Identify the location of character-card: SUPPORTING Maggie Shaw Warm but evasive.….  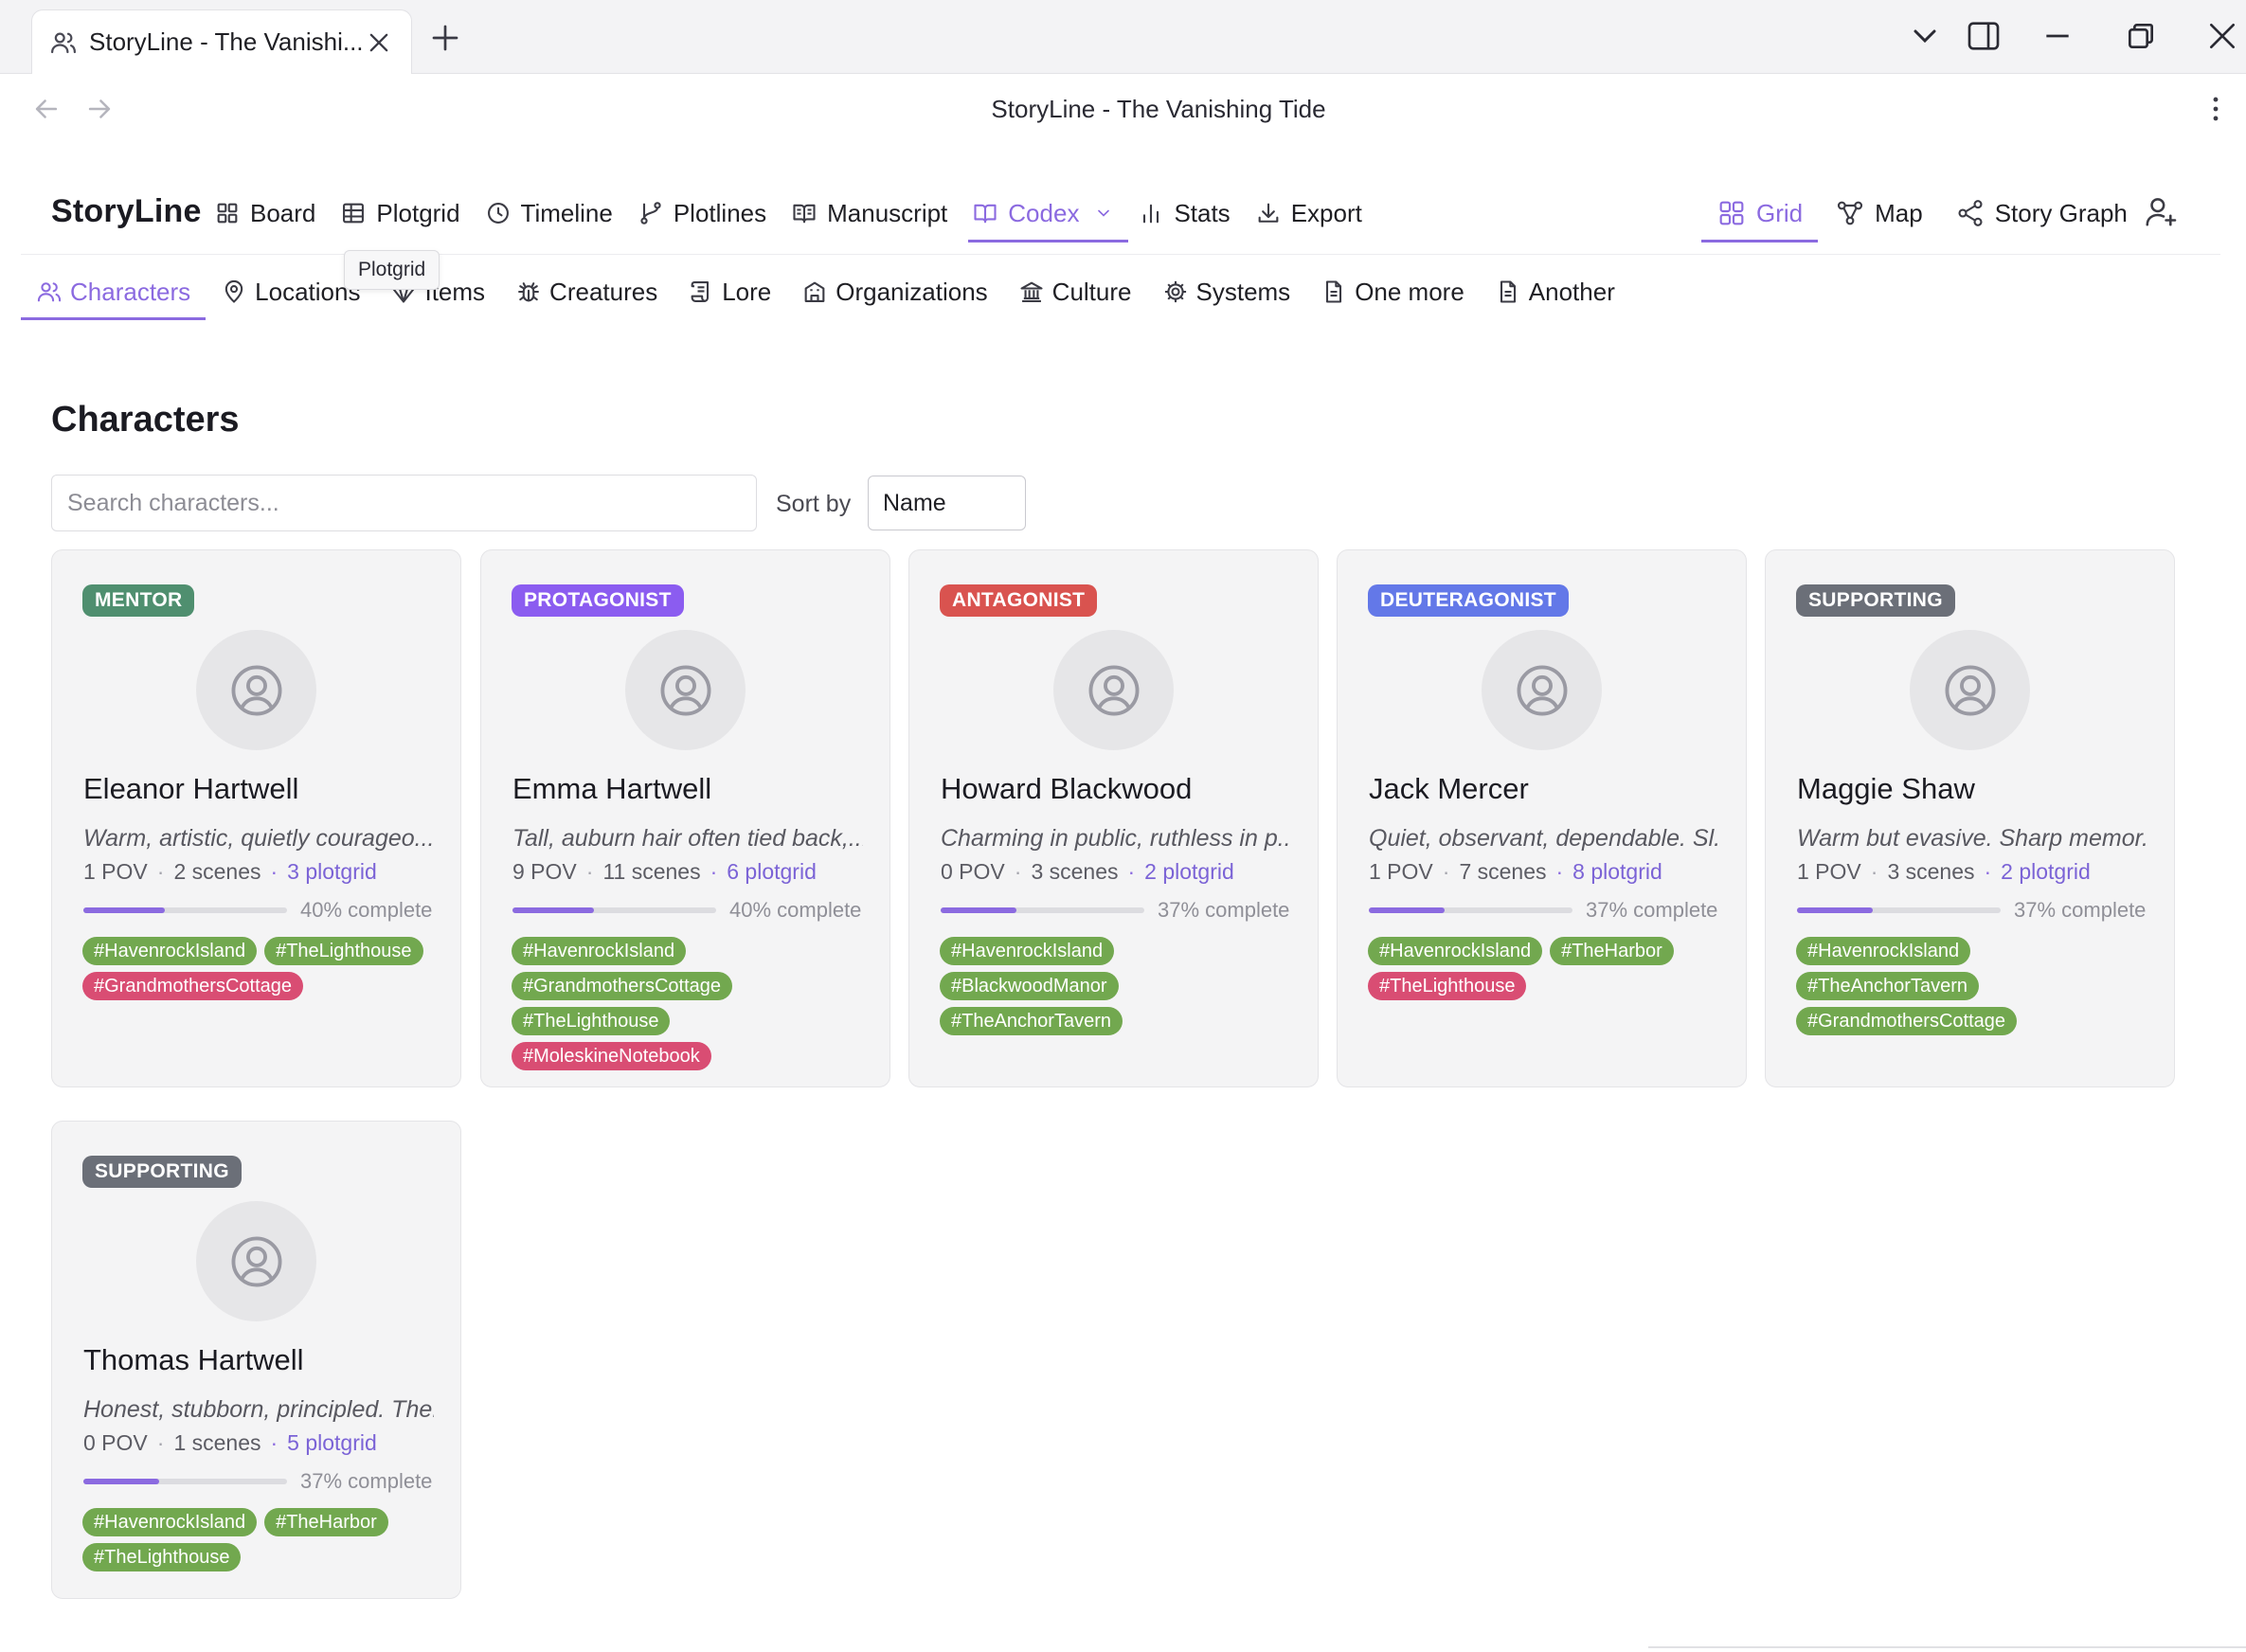
(1970, 818).